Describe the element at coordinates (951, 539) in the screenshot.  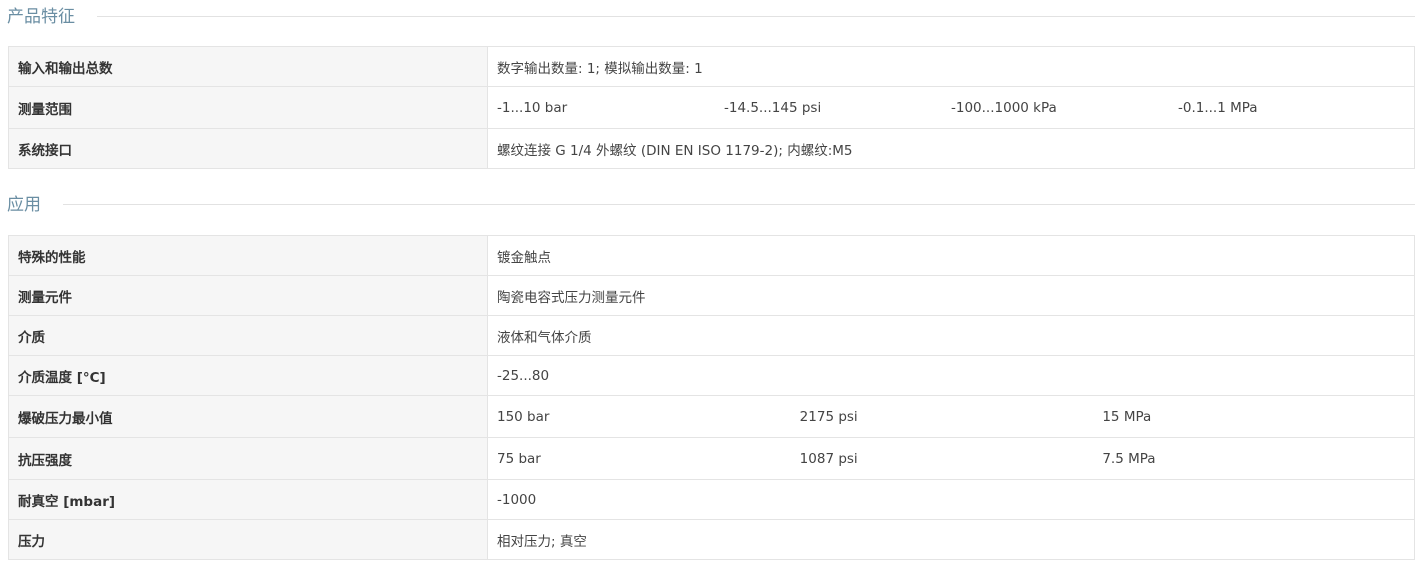
I see `row-value: 相对压力; 真空` at that location.